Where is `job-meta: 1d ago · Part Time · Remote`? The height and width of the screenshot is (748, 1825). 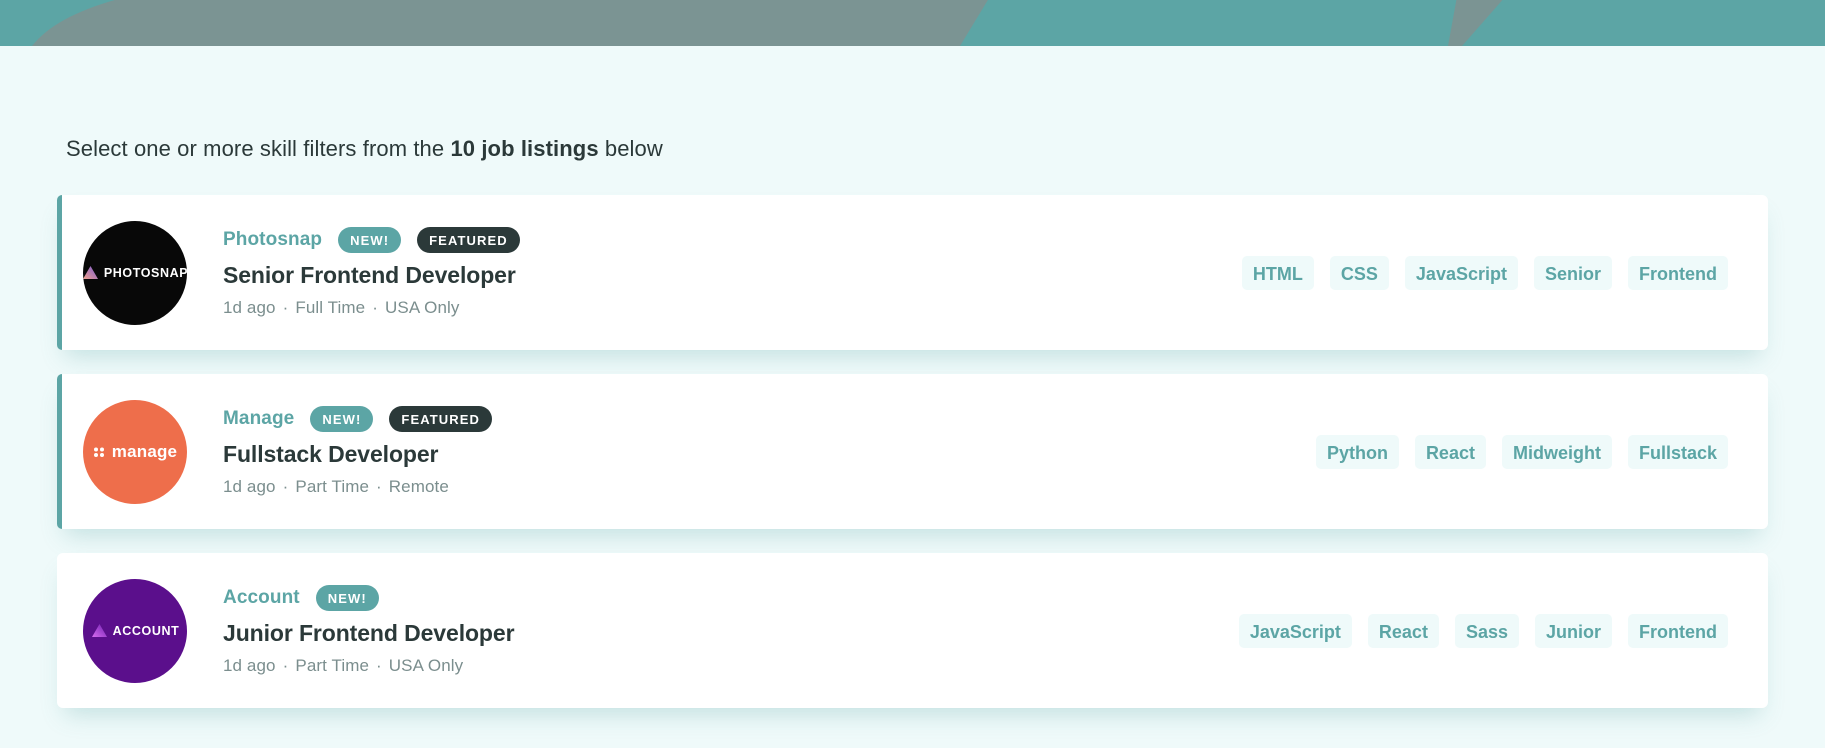 job-meta: 1d ago · Part Time · Remote is located at coordinates (769, 487).